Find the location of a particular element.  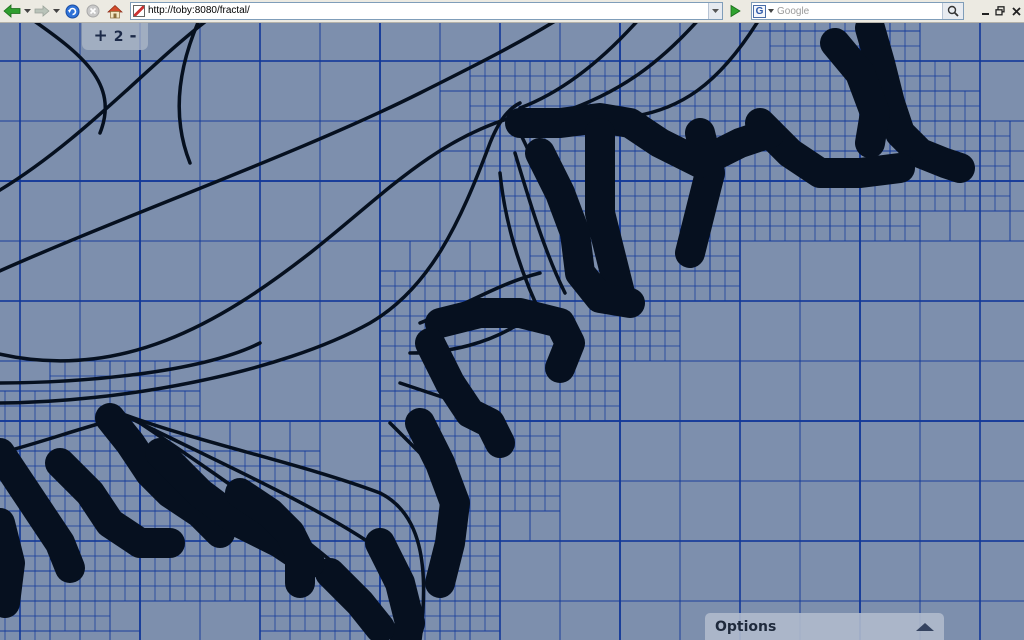

search-engine-selector: G is located at coordinates (764, 11).